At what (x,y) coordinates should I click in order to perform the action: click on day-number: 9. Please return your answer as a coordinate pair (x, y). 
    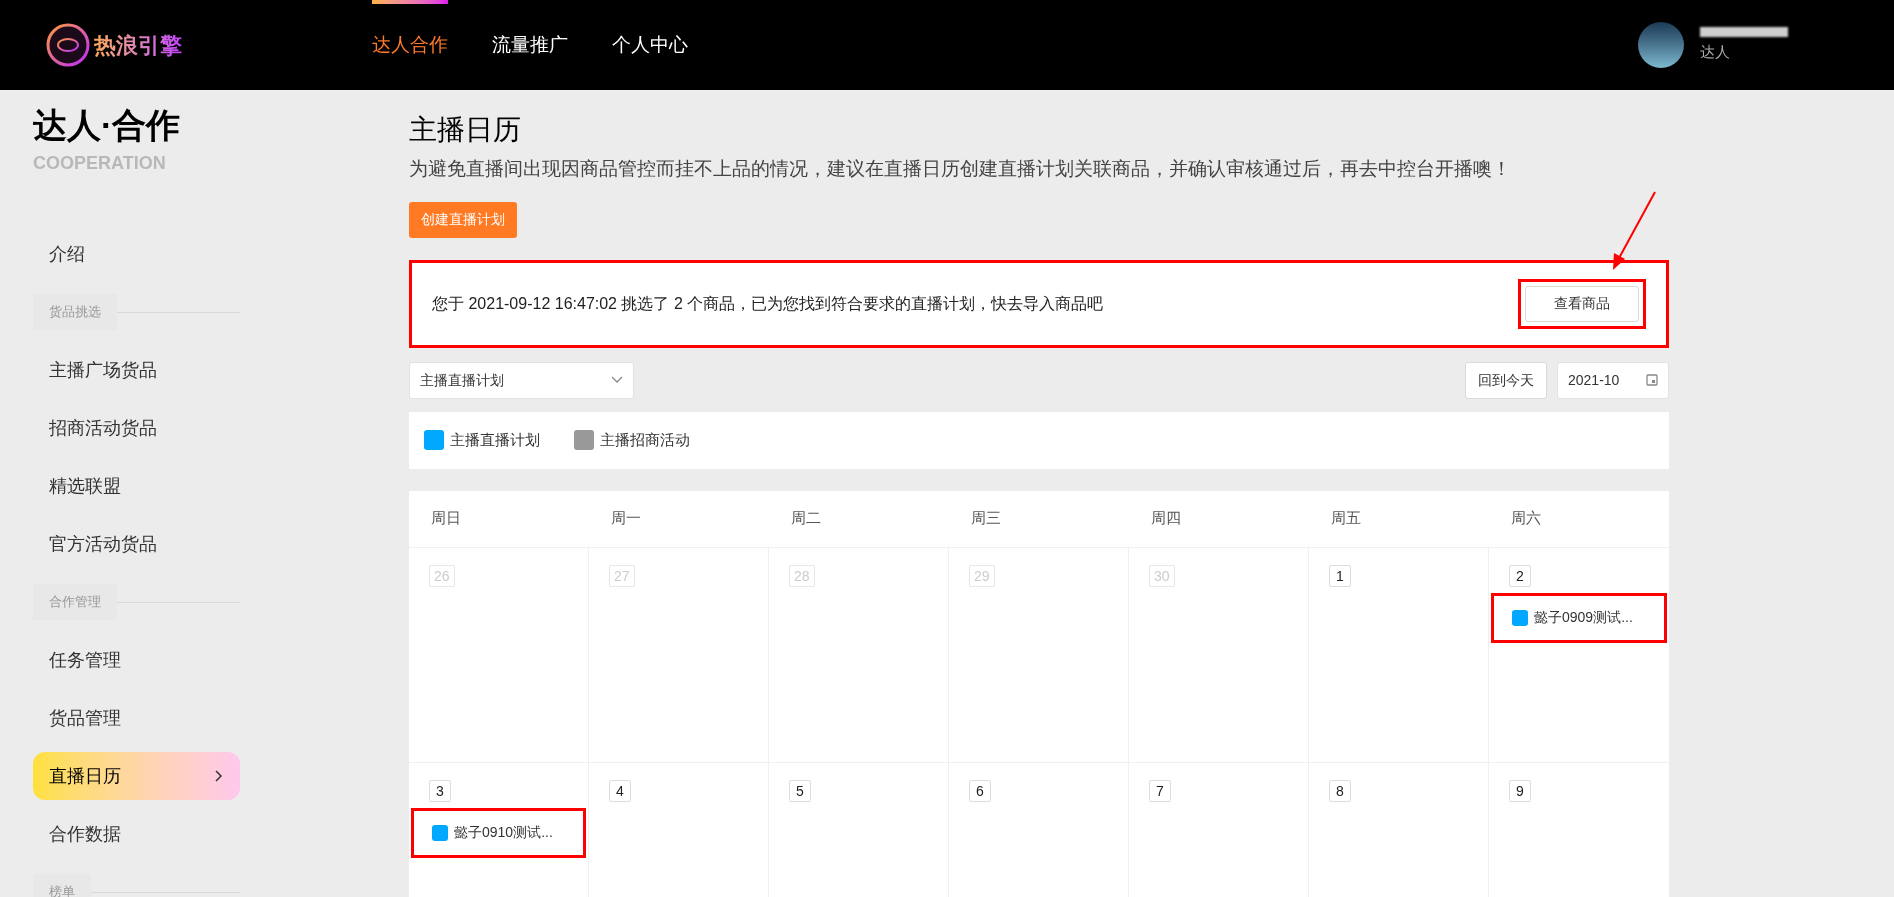
    Looking at the image, I should click on (1520, 791).